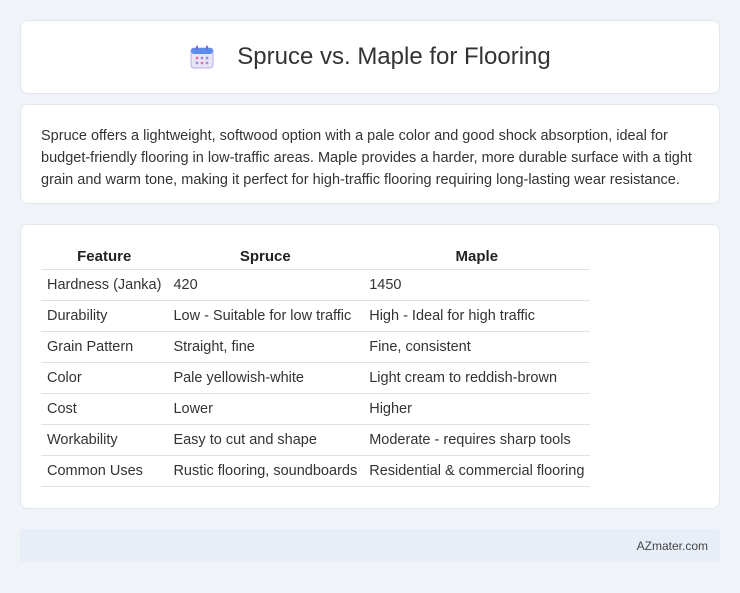 This screenshot has width=740, height=593. Describe the element at coordinates (477, 315) in the screenshot. I see `table-cell: High - Ideal for high traffic` at that location.